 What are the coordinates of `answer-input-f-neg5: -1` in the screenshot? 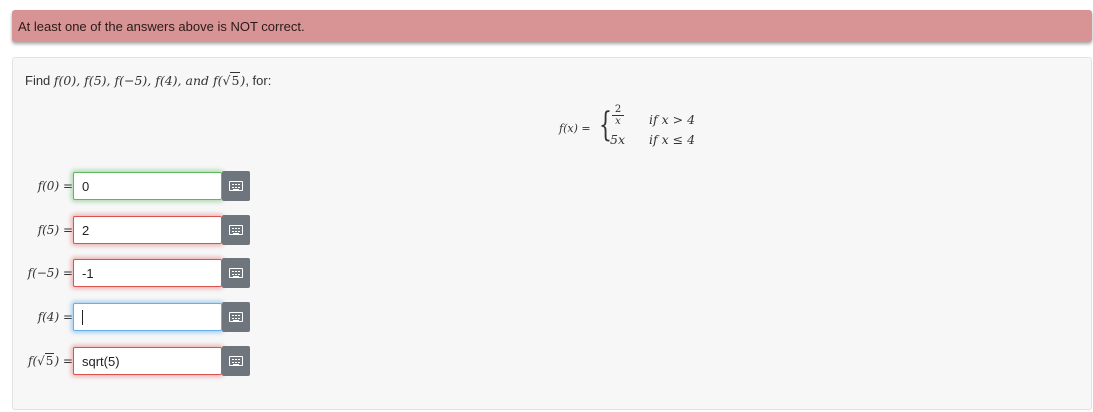 It's located at (147, 273).